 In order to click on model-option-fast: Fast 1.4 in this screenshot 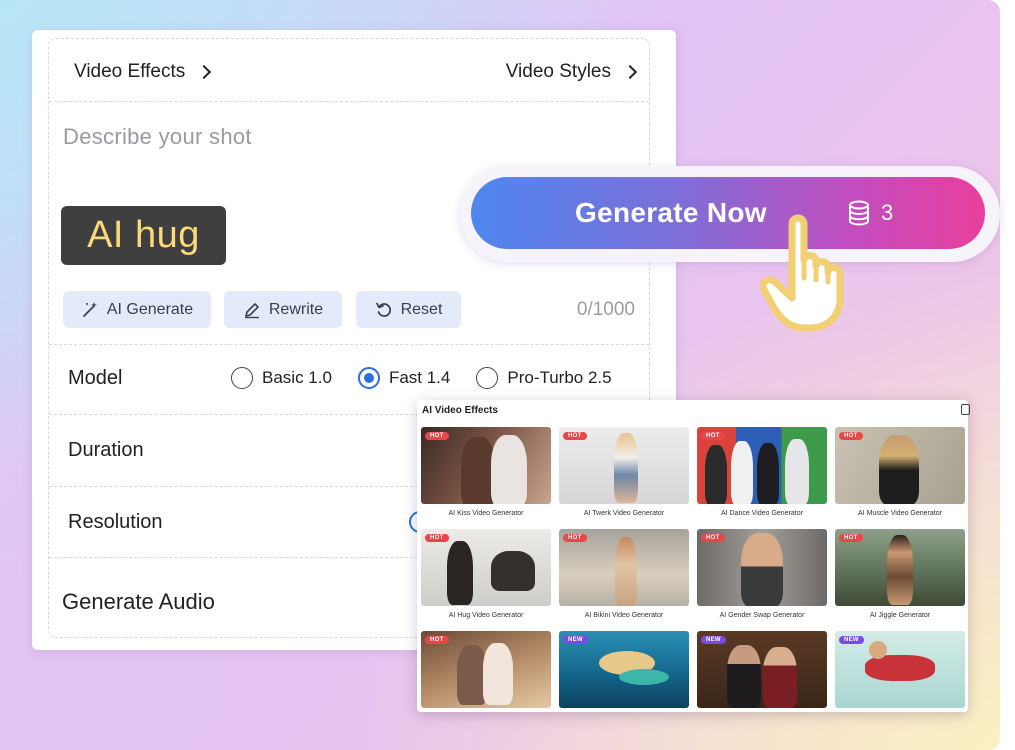, I will do `click(404, 378)`.